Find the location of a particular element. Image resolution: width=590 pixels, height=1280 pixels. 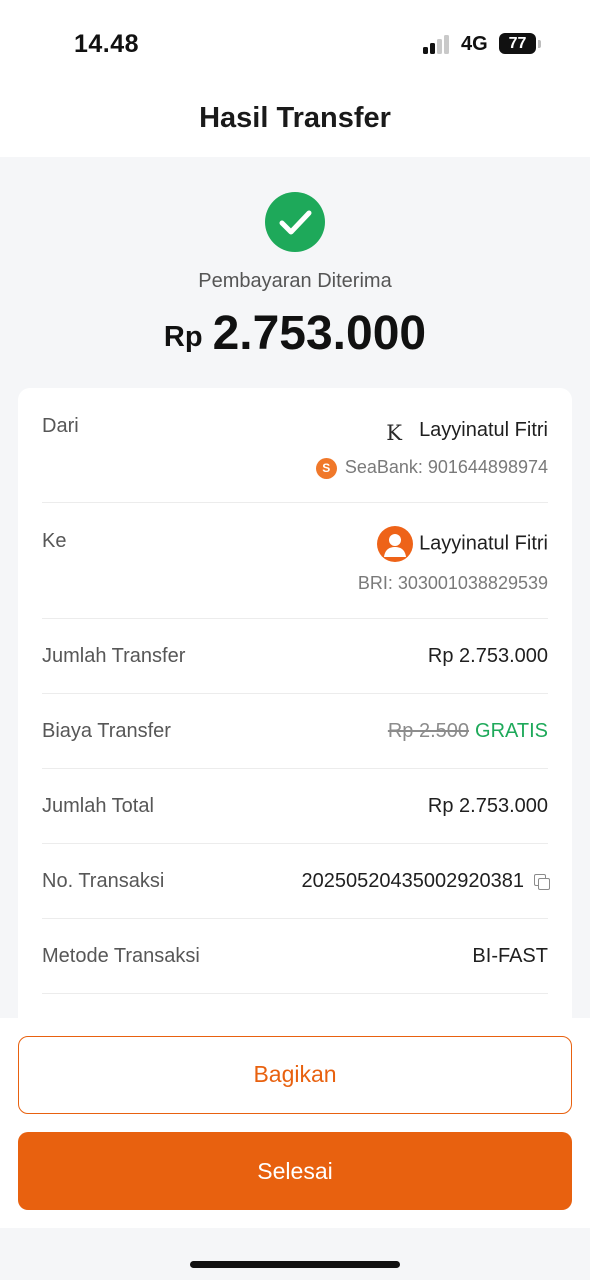

page-title: Hasil Transfer is located at coordinates (295, 118).